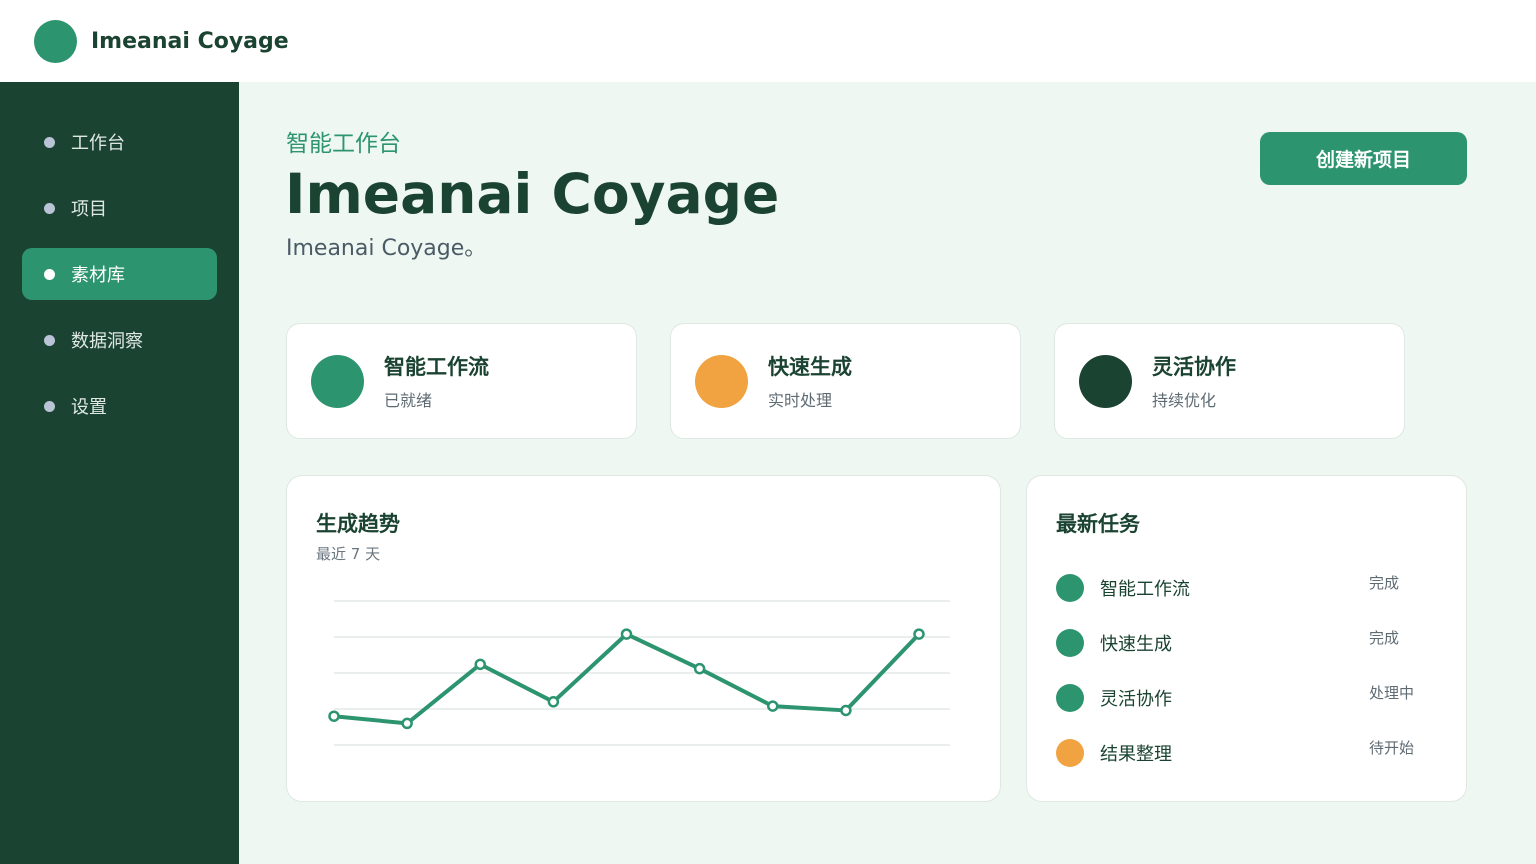 The image size is (1536, 864). What do you see at coordinates (1145, 589) in the screenshot?
I see `task-name: 智能工作流` at bounding box center [1145, 589].